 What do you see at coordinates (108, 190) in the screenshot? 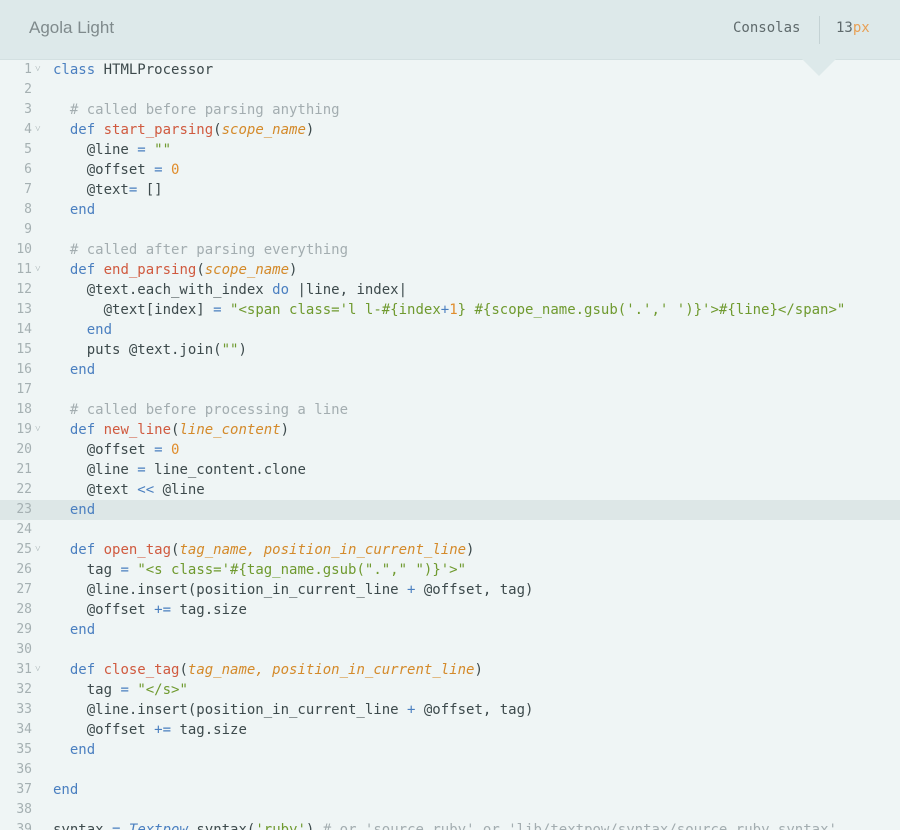
I see `code-text: @text= []` at bounding box center [108, 190].